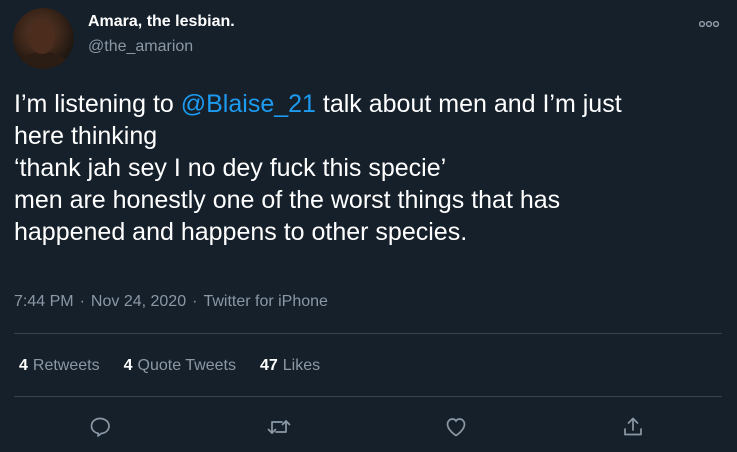 Image resolution: width=737 pixels, height=452 pixels. I want to click on tweet-meta: 7:44 PM · Nov 24, 2020 · Twitter for iPhone, so click(171, 302).